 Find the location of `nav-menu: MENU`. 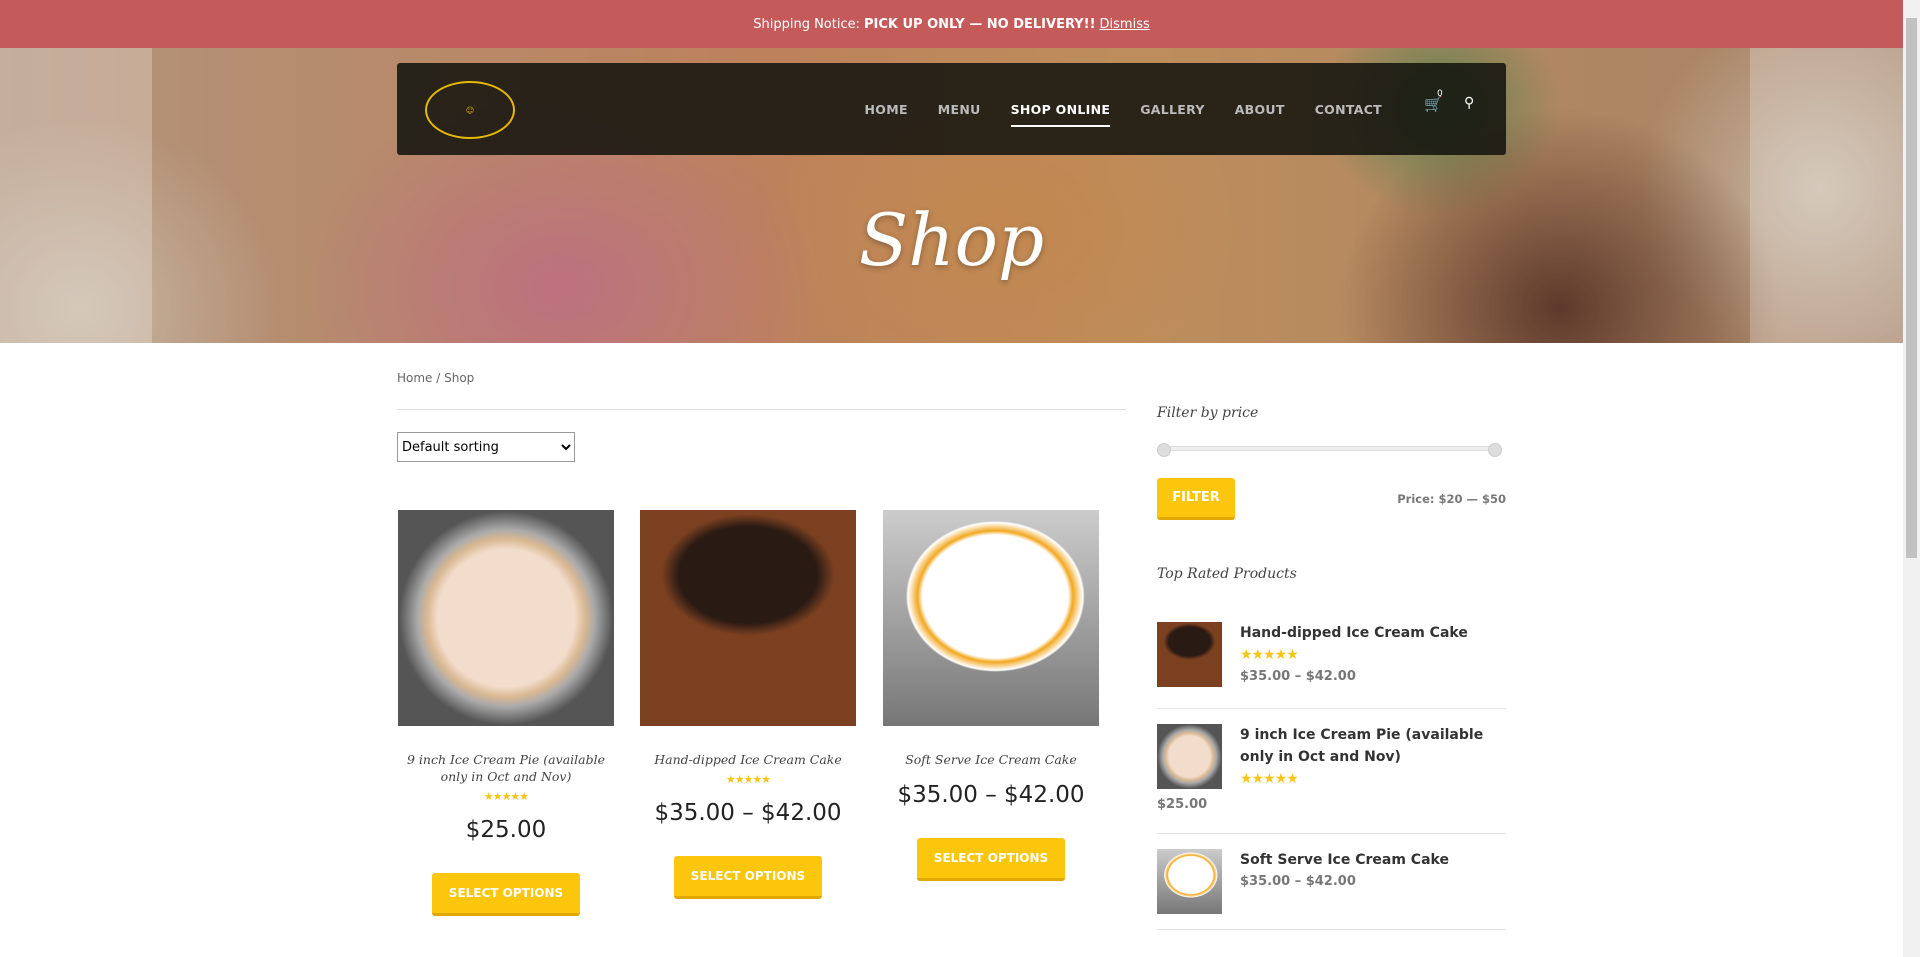

nav-menu: MENU is located at coordinates (959, 109).